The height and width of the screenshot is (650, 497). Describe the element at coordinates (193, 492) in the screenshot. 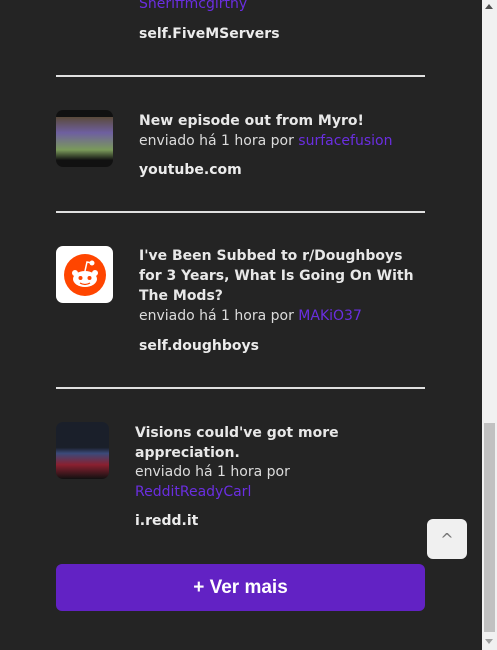

I see `post-author-link: RedditReadyCarl` at that location.